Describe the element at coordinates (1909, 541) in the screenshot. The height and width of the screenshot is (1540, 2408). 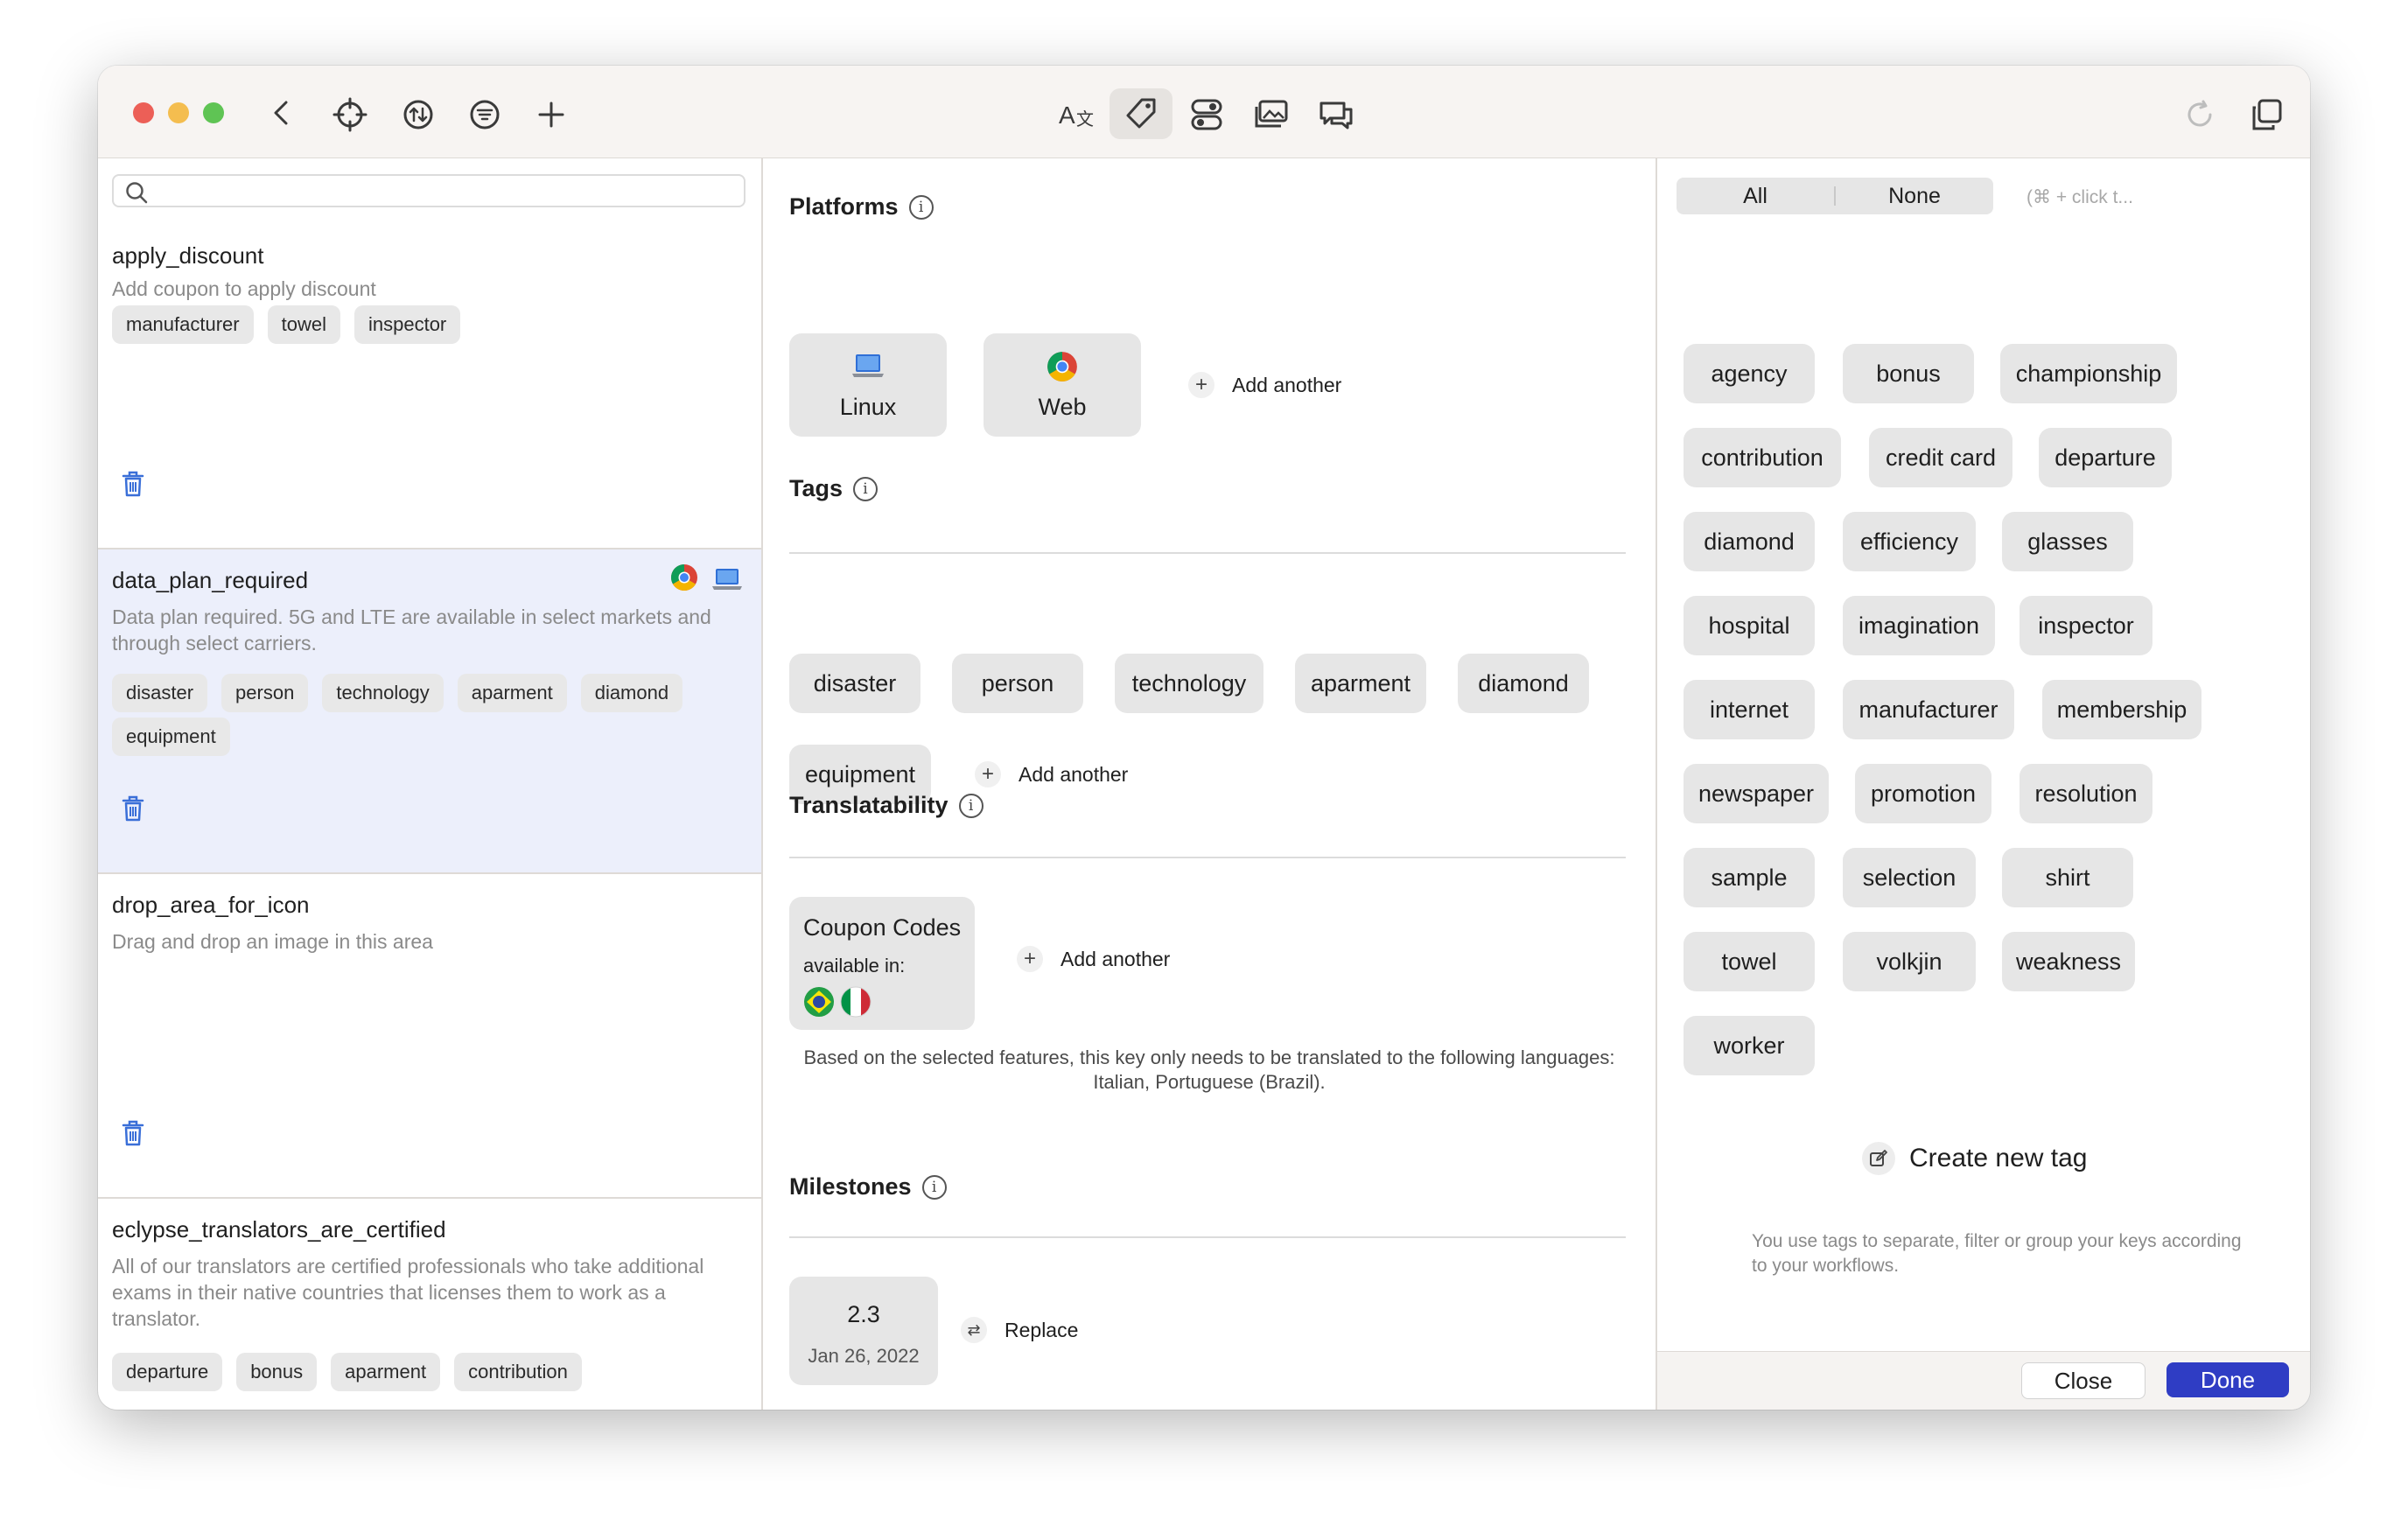
I see `tag-option: efficiency` at that location.